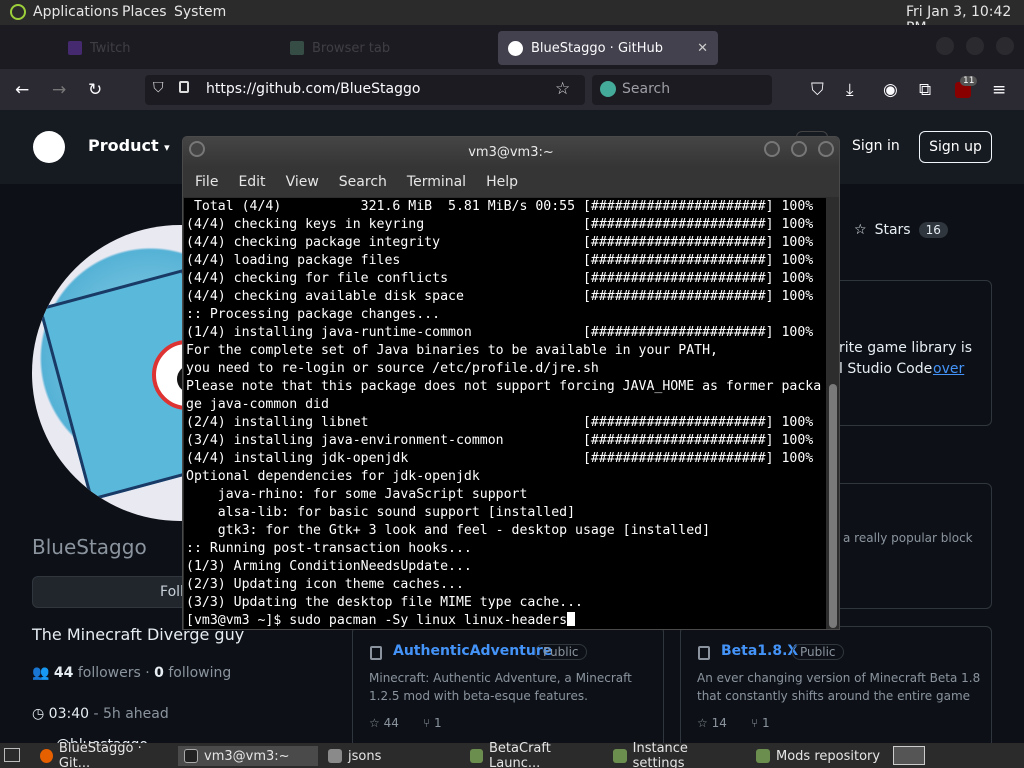 Image resolution: width=1024 pixels, height=768 pixels. Describe the element at coordinates (131, 714) in the screenshot. I see `time-offset: - 5h ahead` at that location.